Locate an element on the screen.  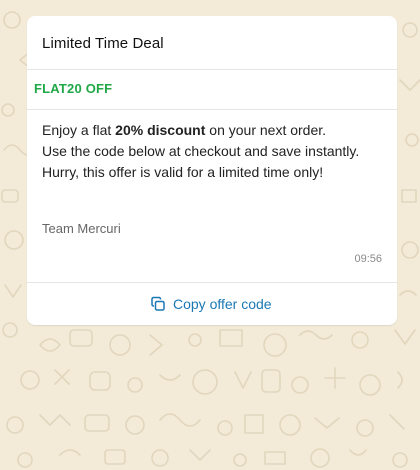
card-header: Limited Time Deal is located at coordinates (212, 43).